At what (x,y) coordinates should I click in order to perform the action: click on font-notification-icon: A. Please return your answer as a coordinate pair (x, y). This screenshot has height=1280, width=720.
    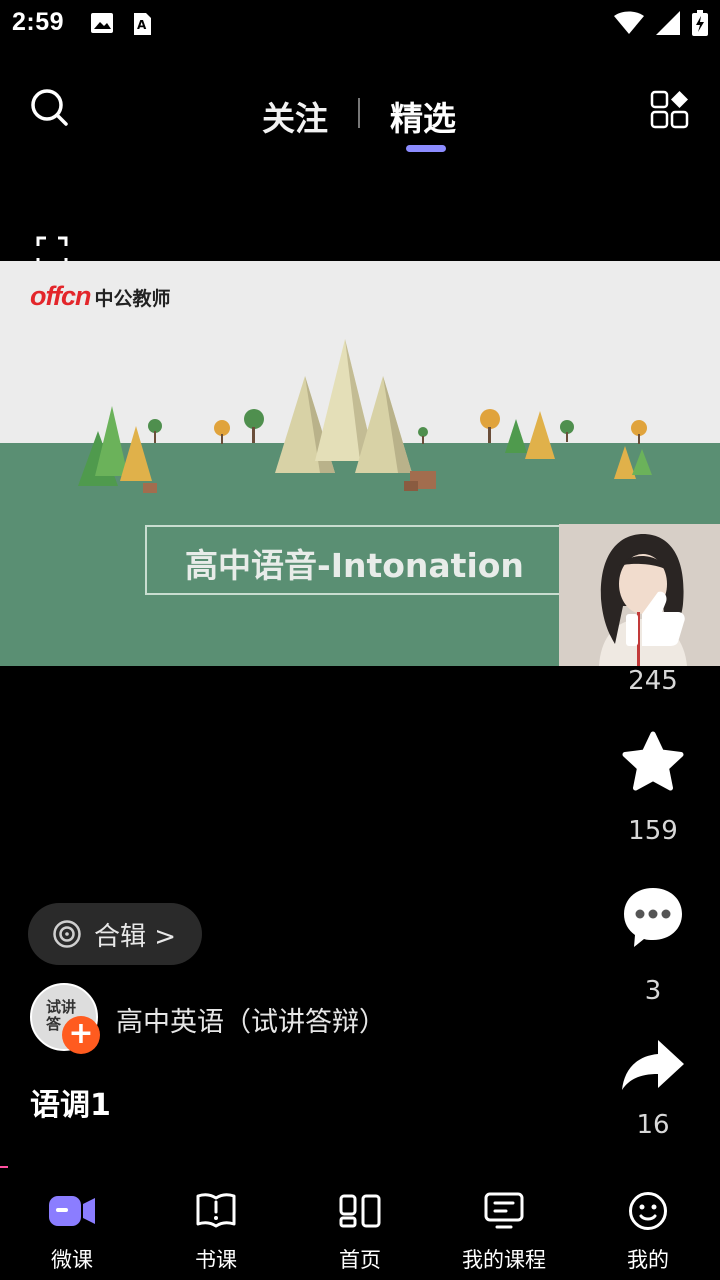
    Looking at the image, I should click on (142, 24).